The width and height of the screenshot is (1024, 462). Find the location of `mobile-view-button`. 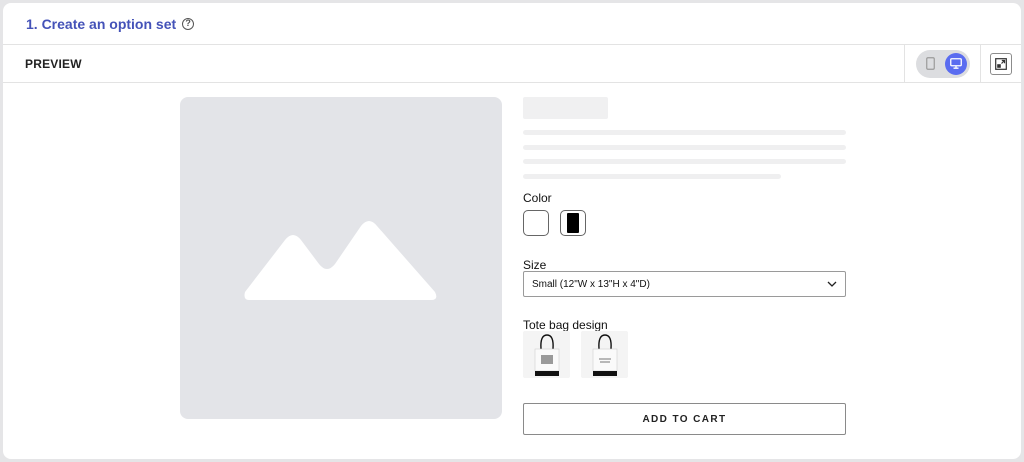

mobile-view-button is located at coordinates (931, 64).